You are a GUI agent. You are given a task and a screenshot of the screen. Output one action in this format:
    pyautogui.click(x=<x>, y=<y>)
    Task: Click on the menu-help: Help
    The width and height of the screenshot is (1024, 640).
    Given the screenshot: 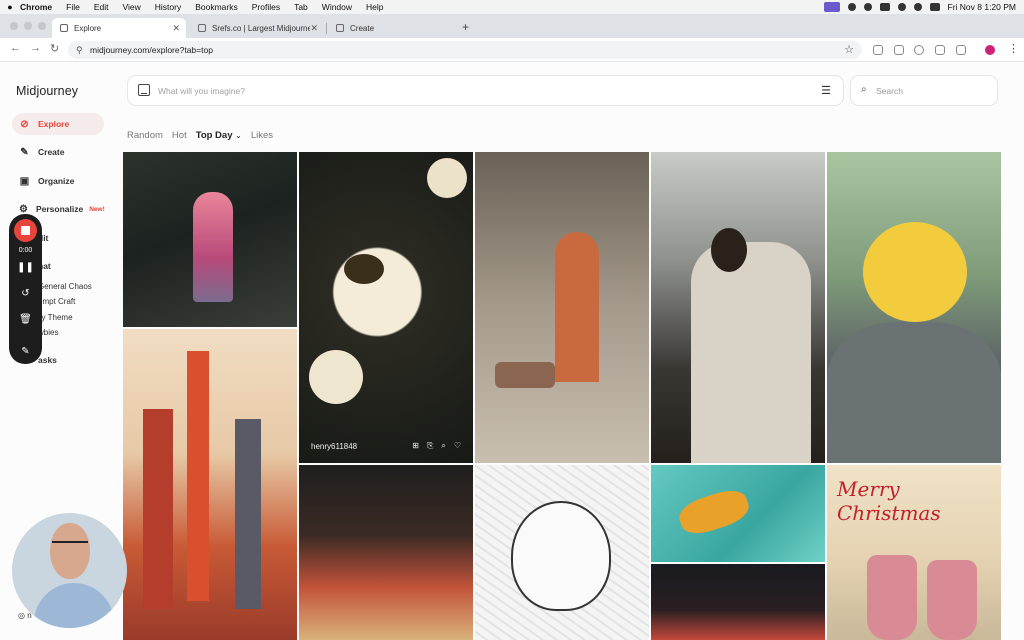 What is the action you would take?
    pyautogui.click(x=374, y=7)
    